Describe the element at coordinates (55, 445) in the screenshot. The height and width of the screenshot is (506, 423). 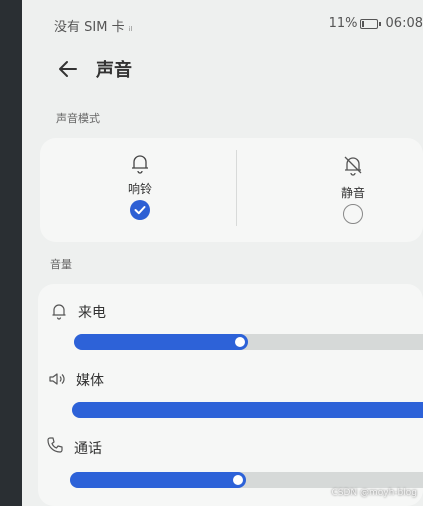
I see `phone-icon` at that location.